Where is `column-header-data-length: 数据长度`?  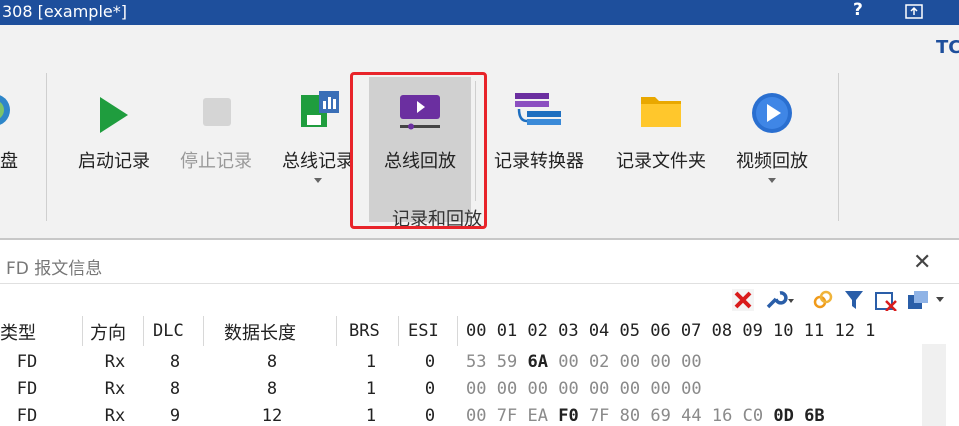
column-header-data-length: 数据长度 is located at coordinates (260, 332).